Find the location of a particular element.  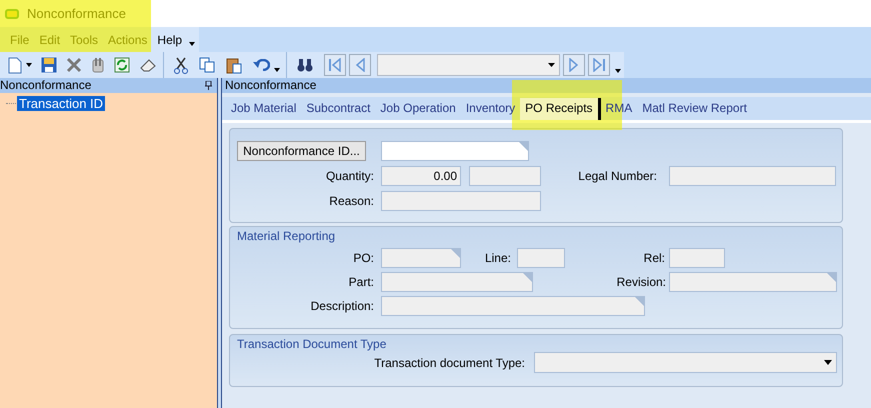

undo-icon is located at coordinates (261, 65).